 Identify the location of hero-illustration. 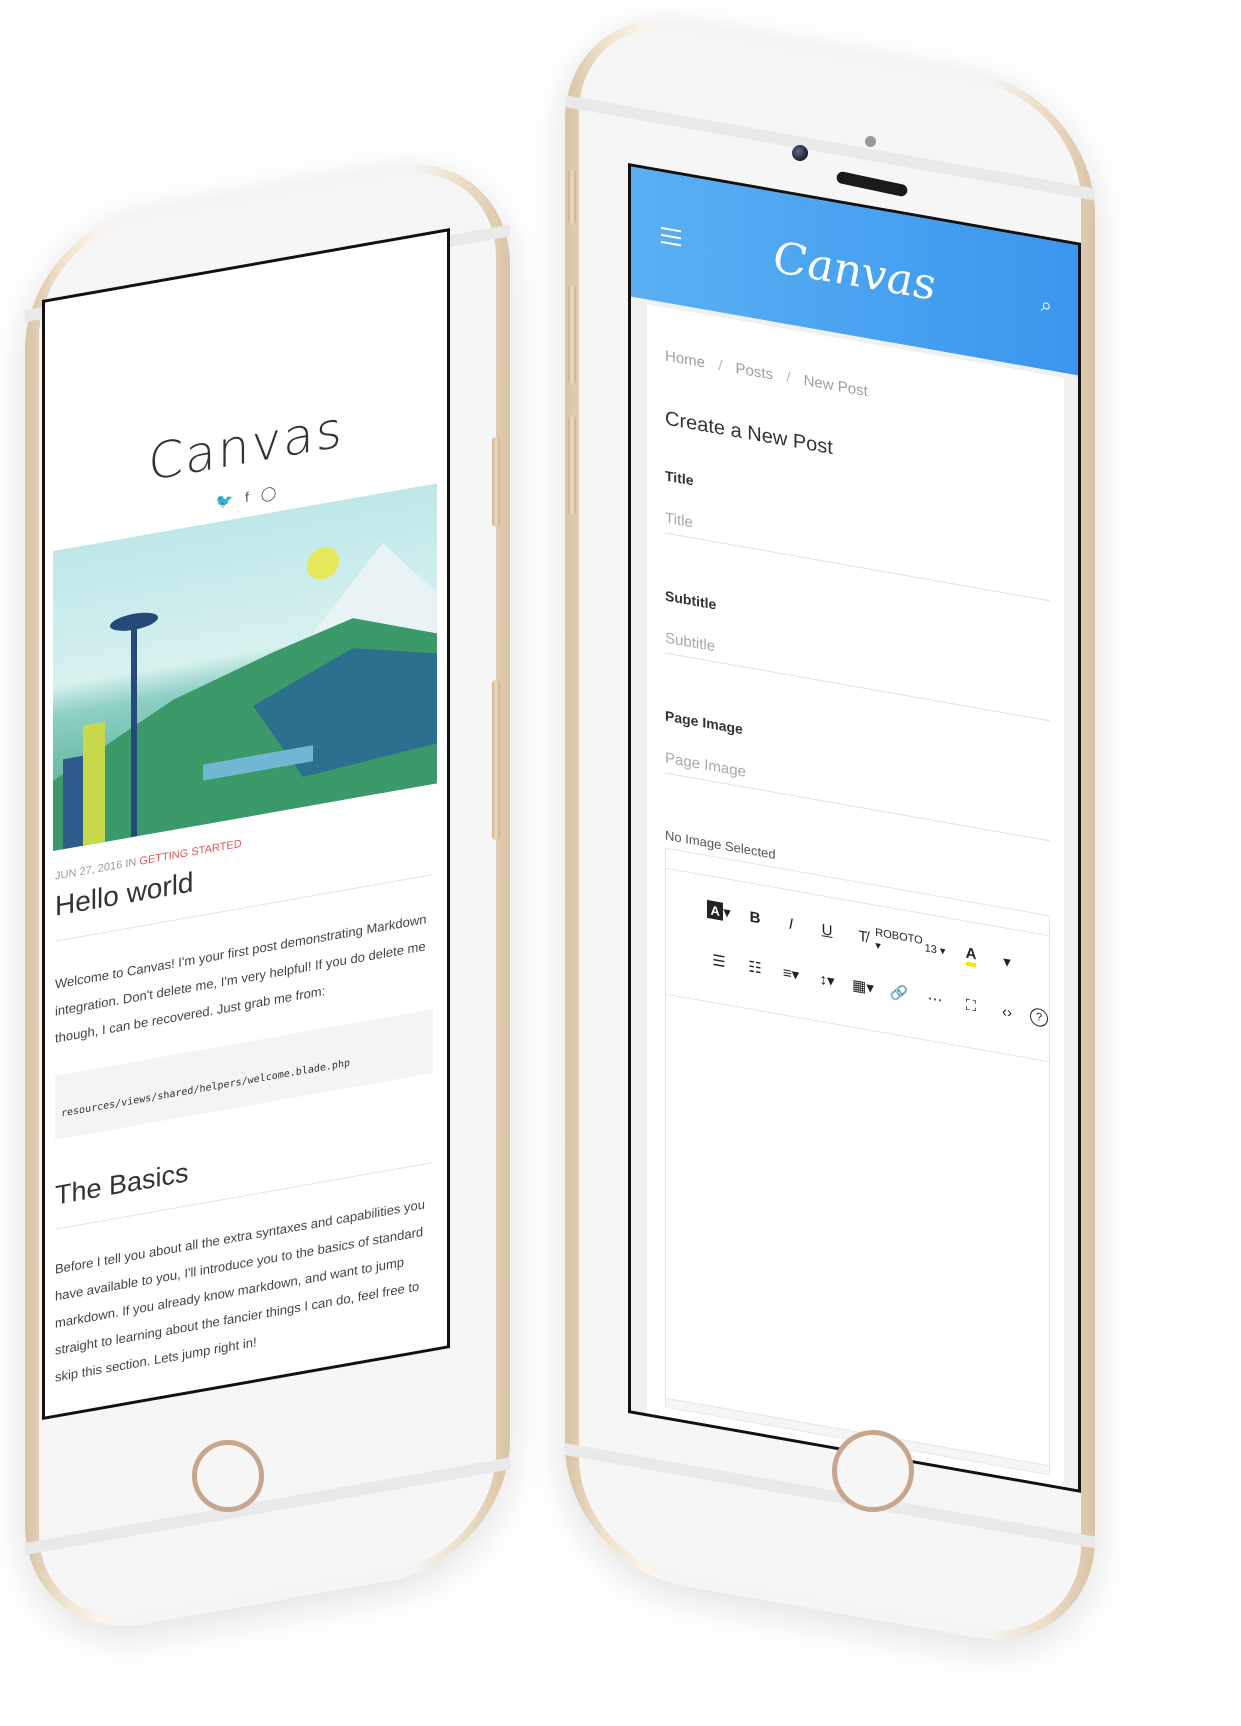
(245, 667).